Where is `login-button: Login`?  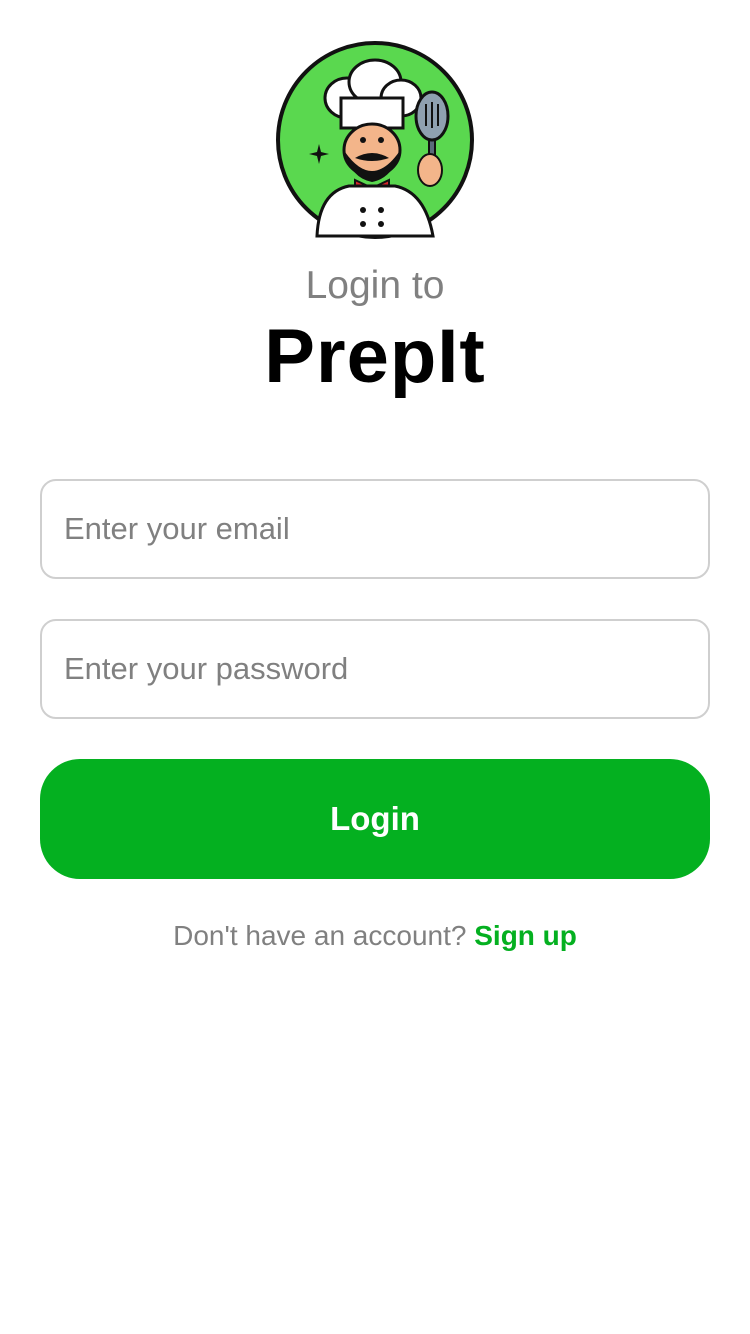
login-button: Login is located at coordinates (375, 819).